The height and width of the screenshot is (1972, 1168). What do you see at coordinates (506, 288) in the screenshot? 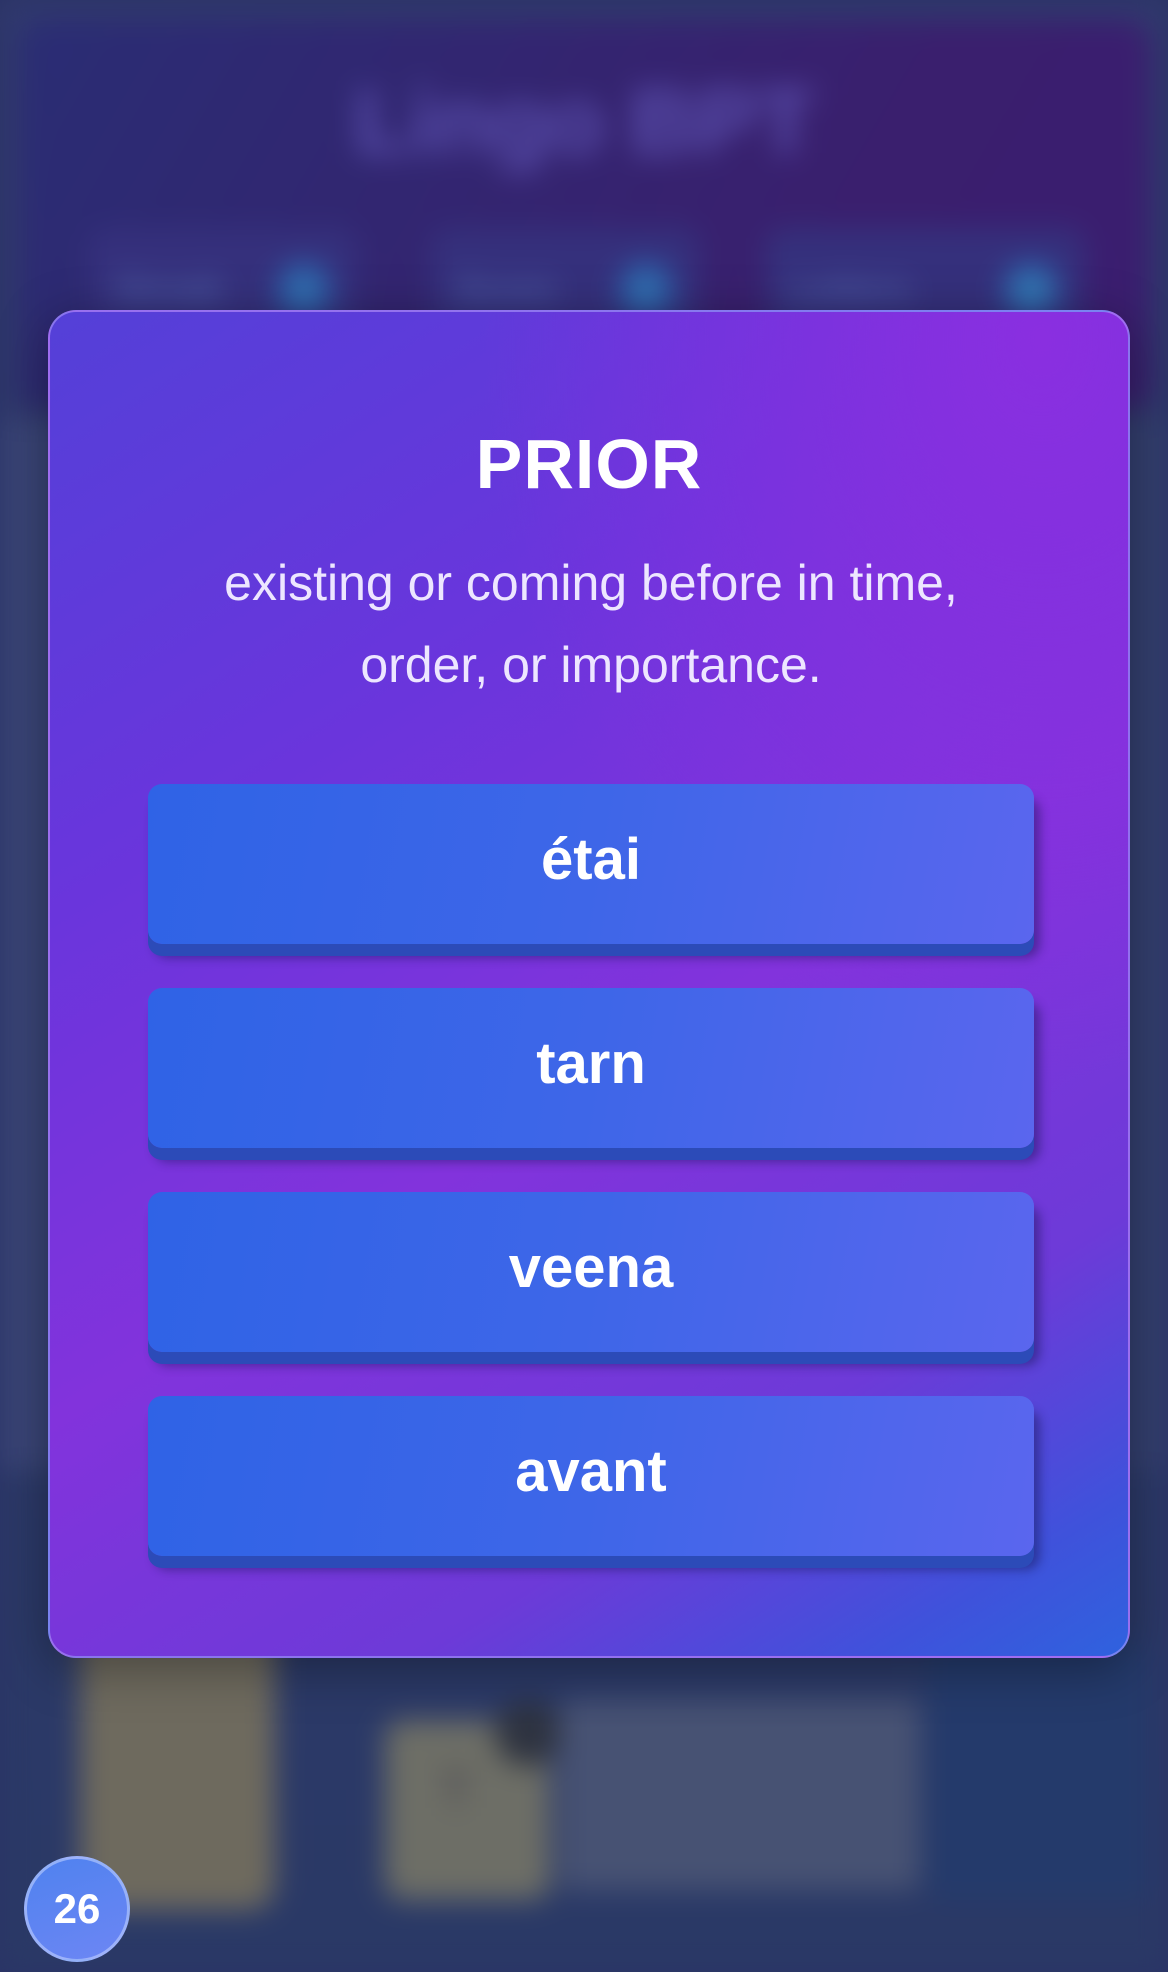
I see `background-stat-label: Score` at bounding box center [506, 288].